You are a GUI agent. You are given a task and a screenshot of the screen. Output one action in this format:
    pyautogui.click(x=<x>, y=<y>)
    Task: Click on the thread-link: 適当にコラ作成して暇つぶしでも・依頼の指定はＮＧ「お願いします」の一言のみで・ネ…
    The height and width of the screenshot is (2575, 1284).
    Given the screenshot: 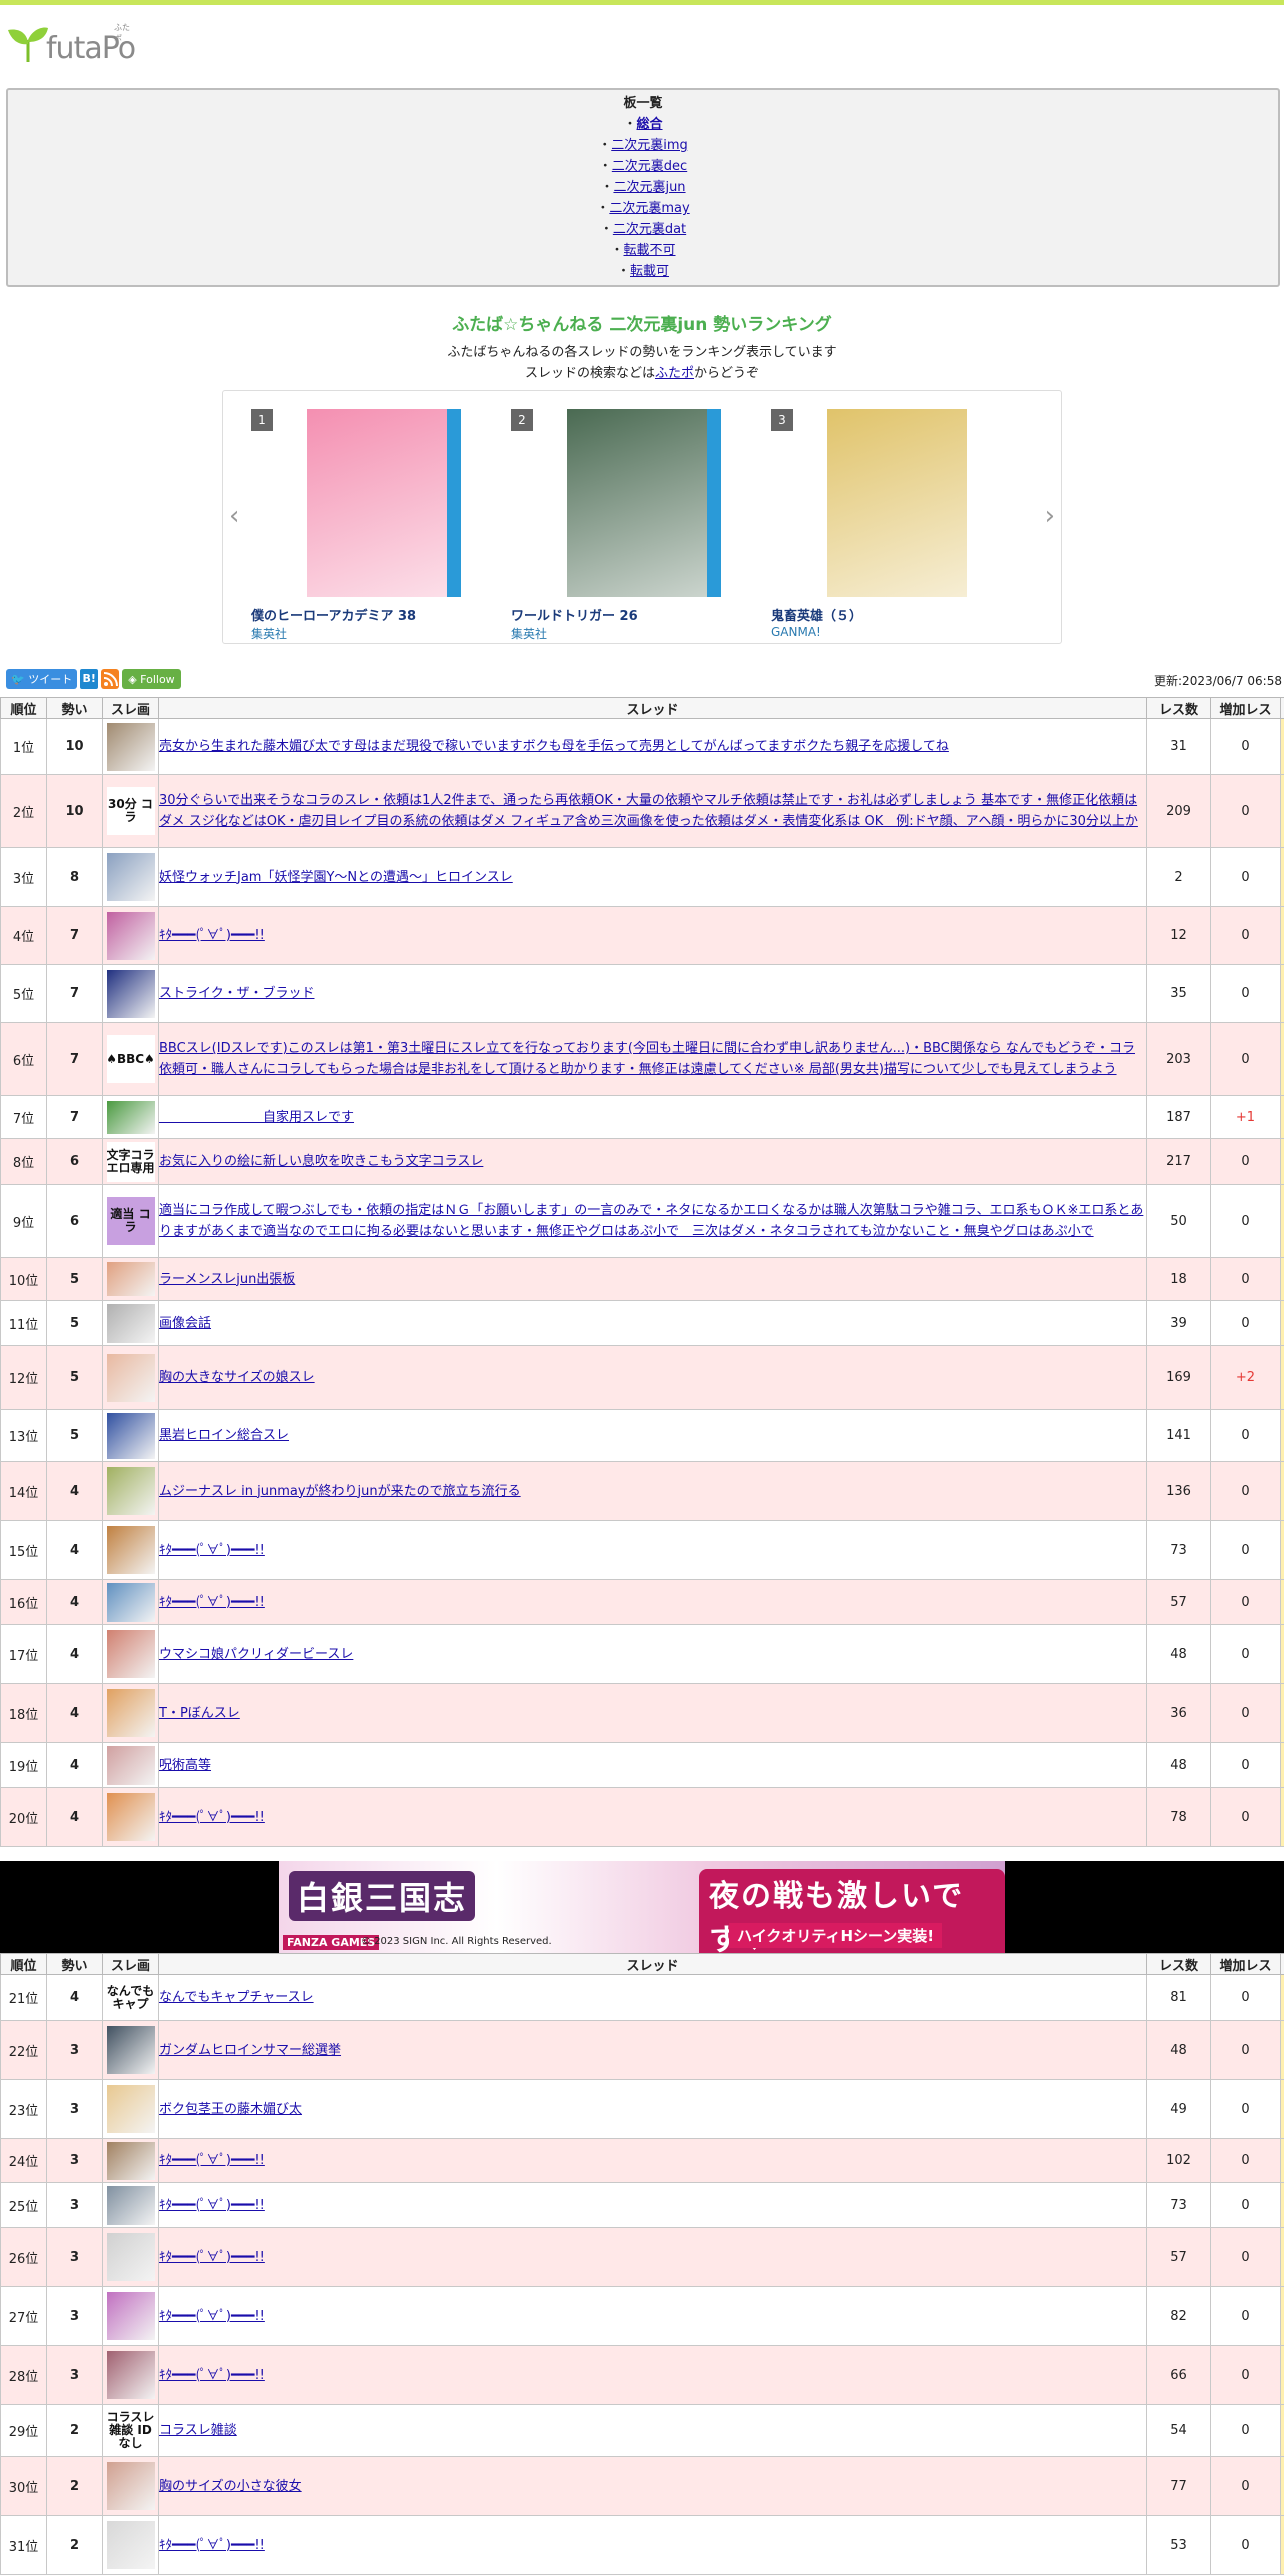 What is the action you would take?
    pyautogui.click(x=651, y=1221)
    